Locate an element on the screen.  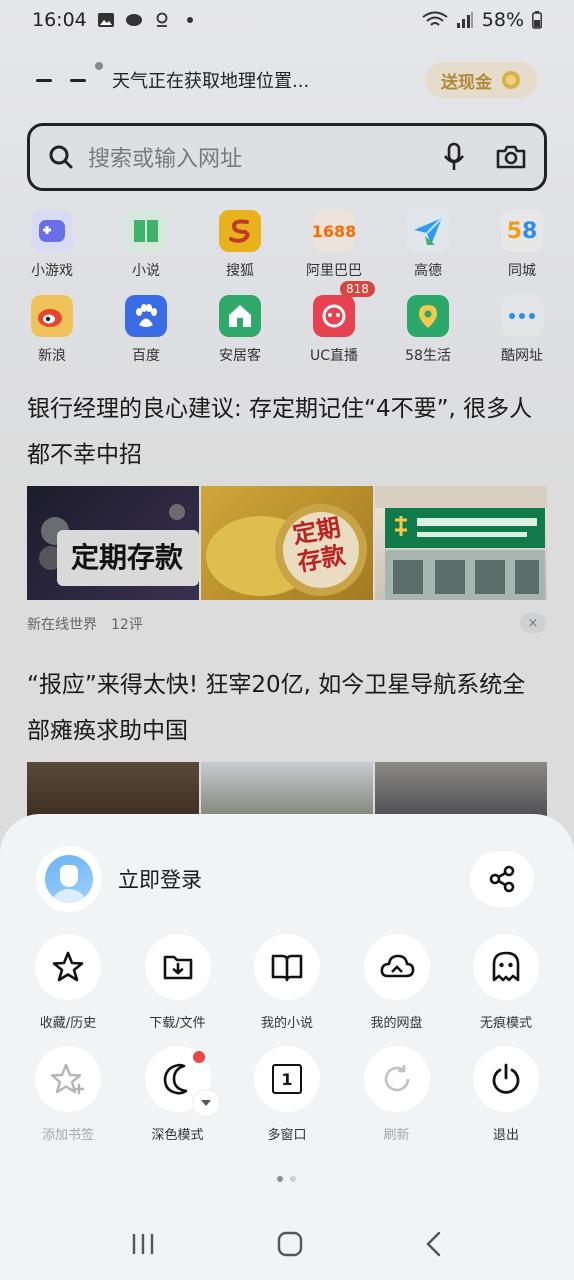
news-images is located at coordinates (287, 792).